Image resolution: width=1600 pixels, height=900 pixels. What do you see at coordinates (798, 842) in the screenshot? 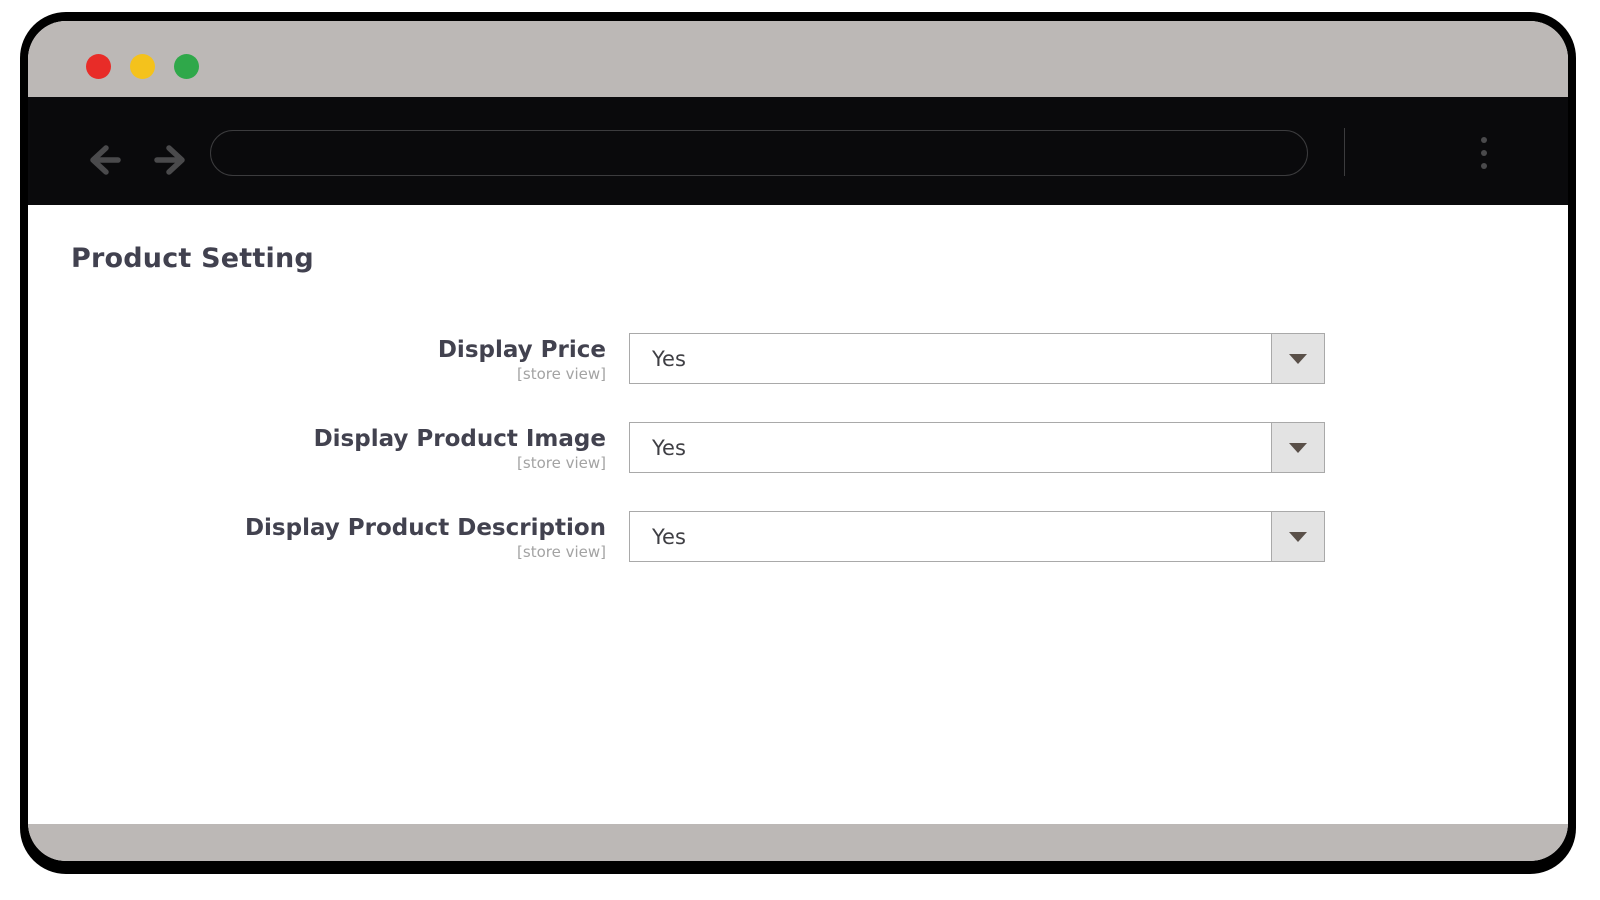
I see `window-footer` at bounding box center [798, 842].